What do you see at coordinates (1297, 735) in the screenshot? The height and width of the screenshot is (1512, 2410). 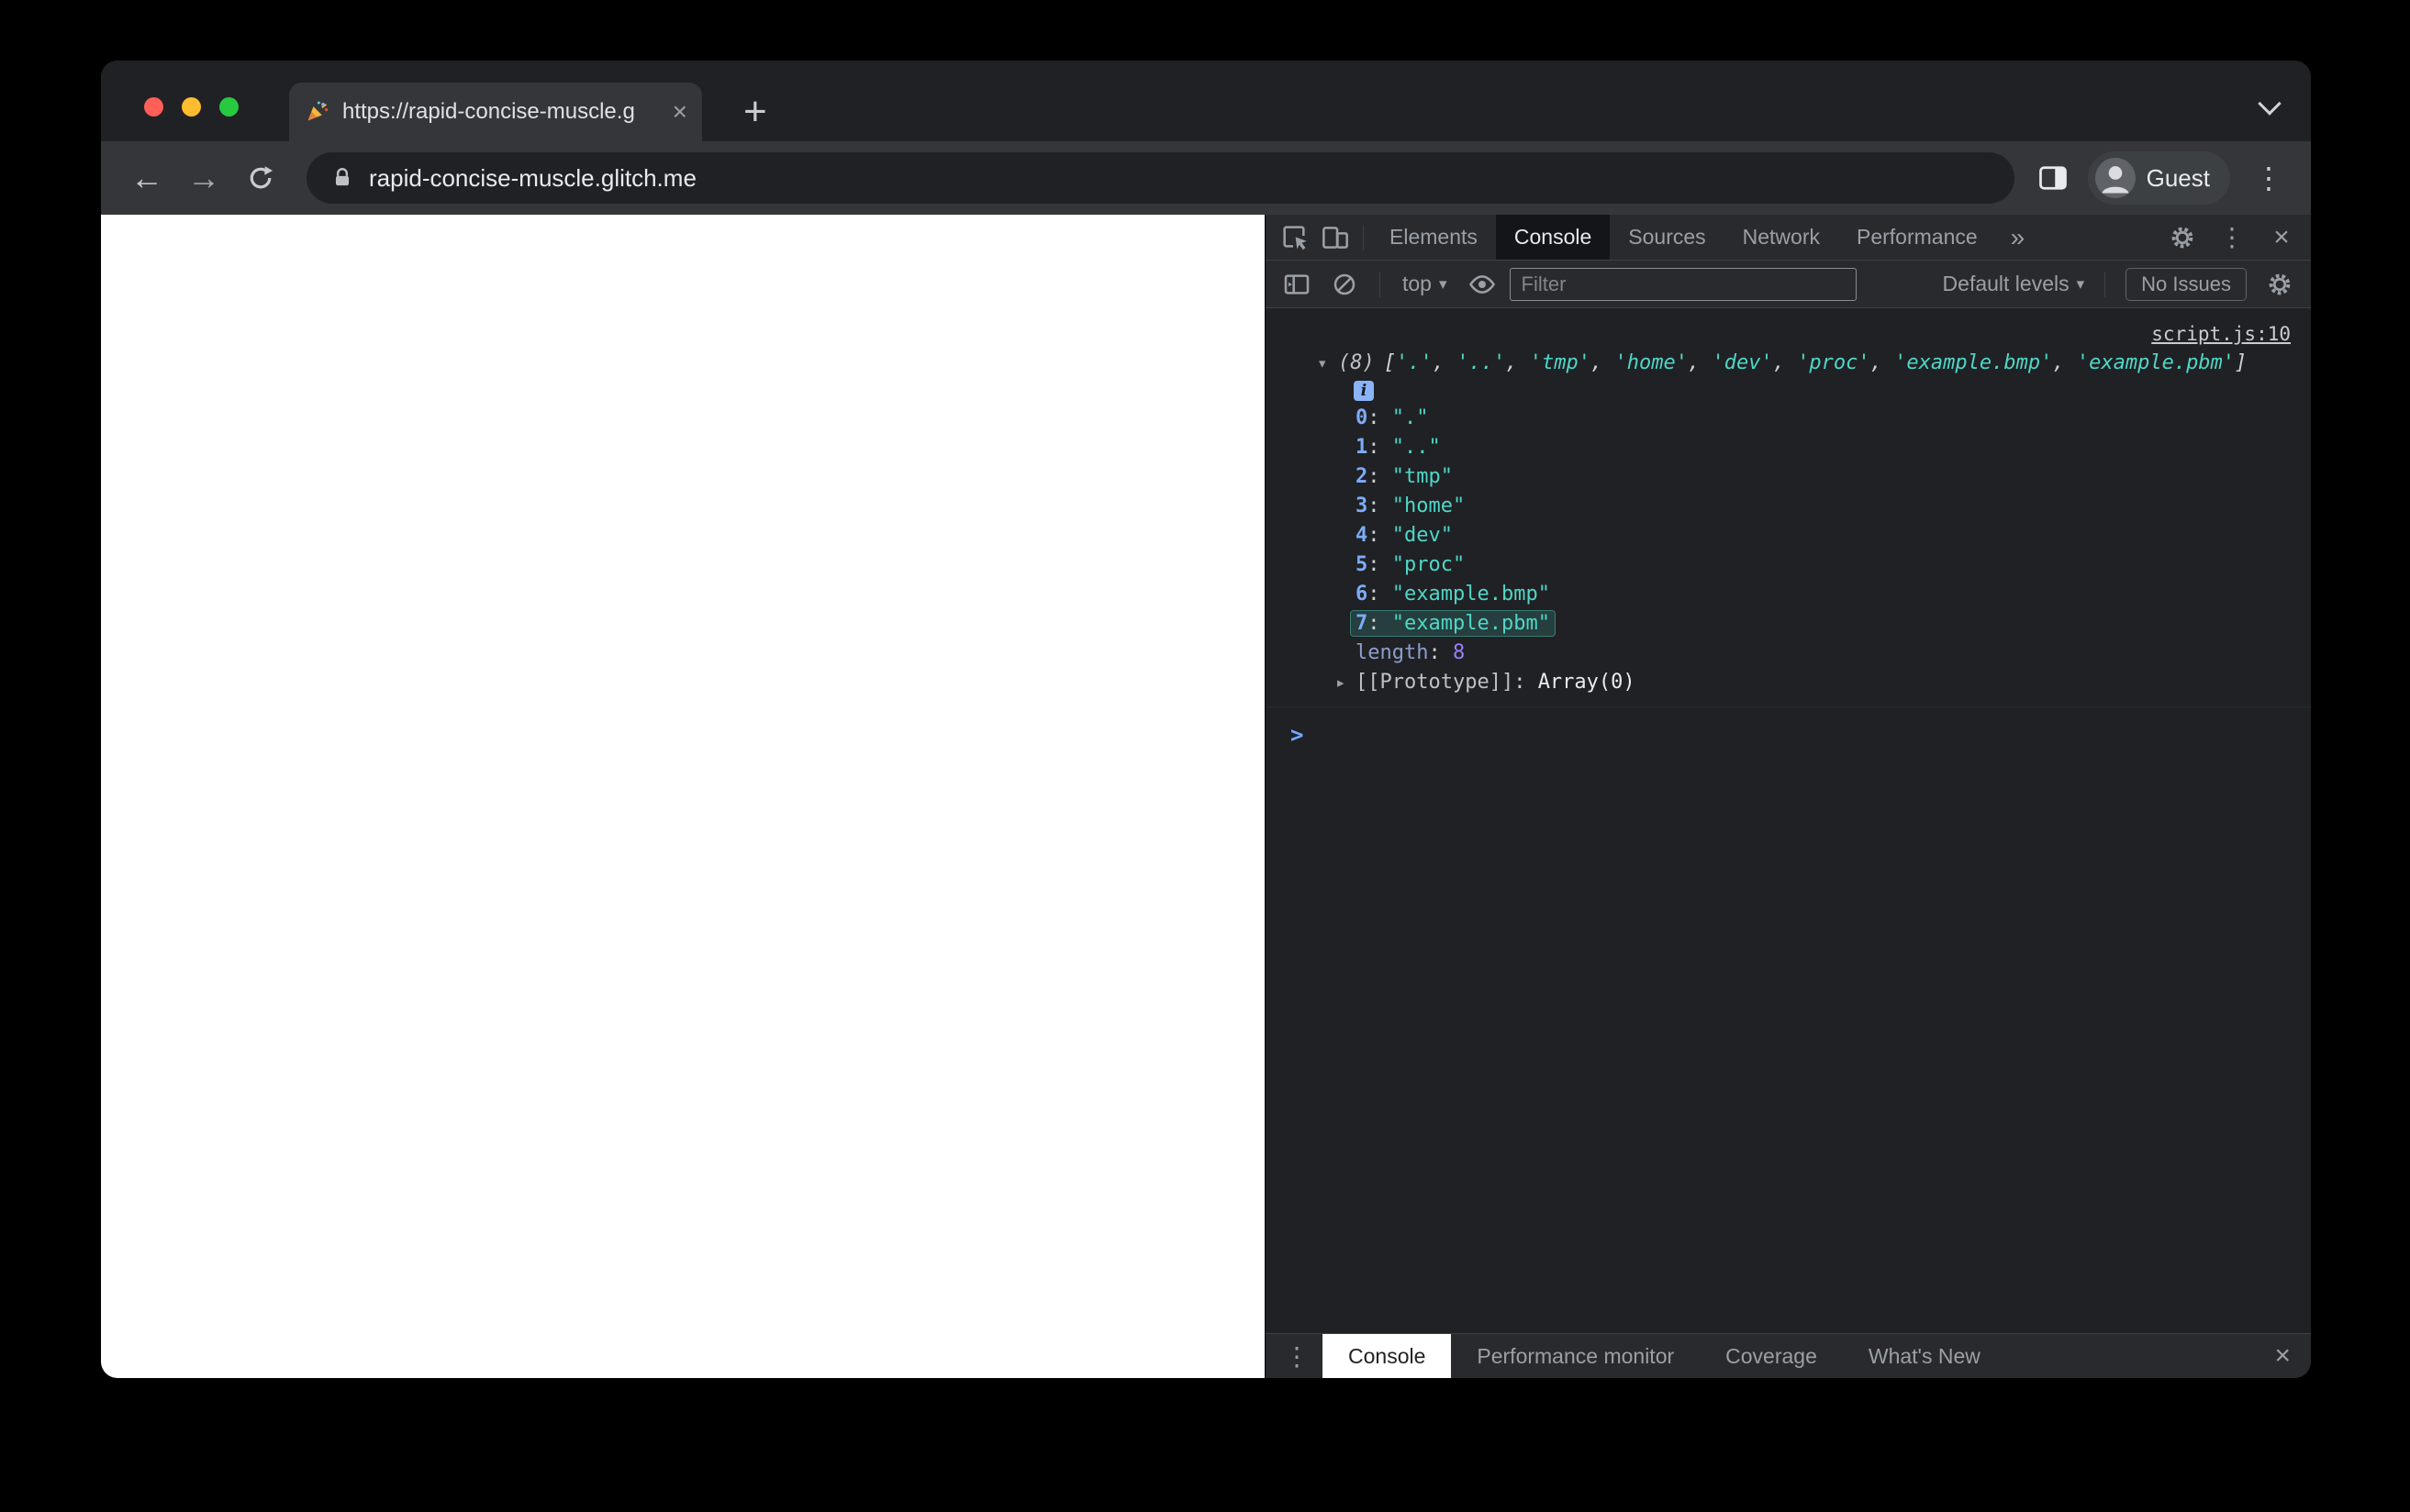 I see `prompt-icon: >` at bounding box center [1297, 735].